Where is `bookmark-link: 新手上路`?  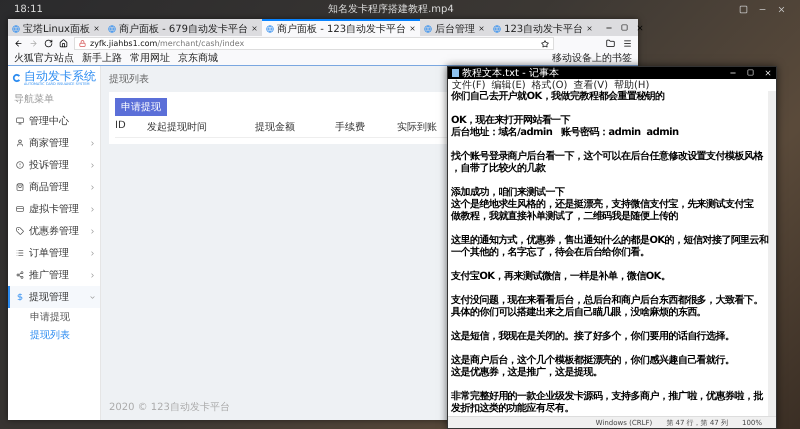 bookmark-link: 新手上路 is located at coordinates (102, 58).